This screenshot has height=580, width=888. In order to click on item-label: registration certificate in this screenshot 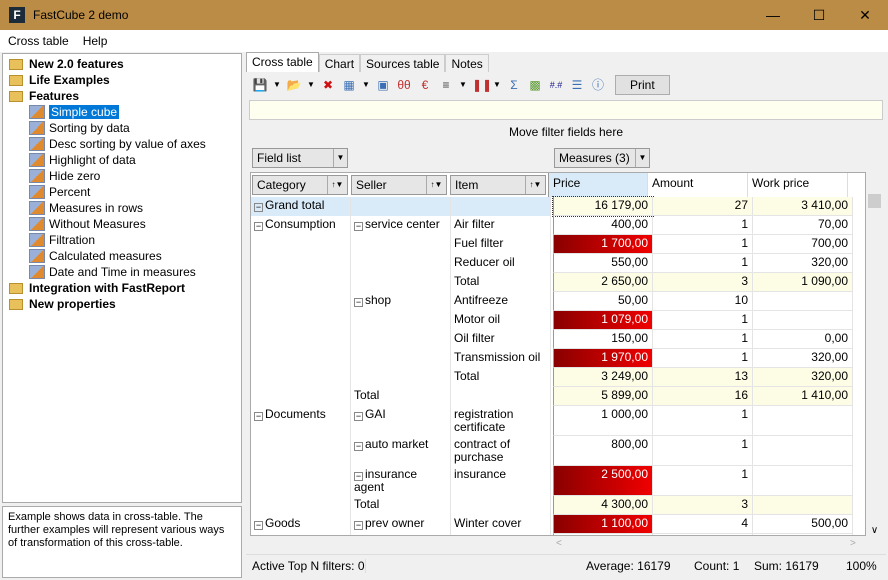, I will do `click(484, 420)`.